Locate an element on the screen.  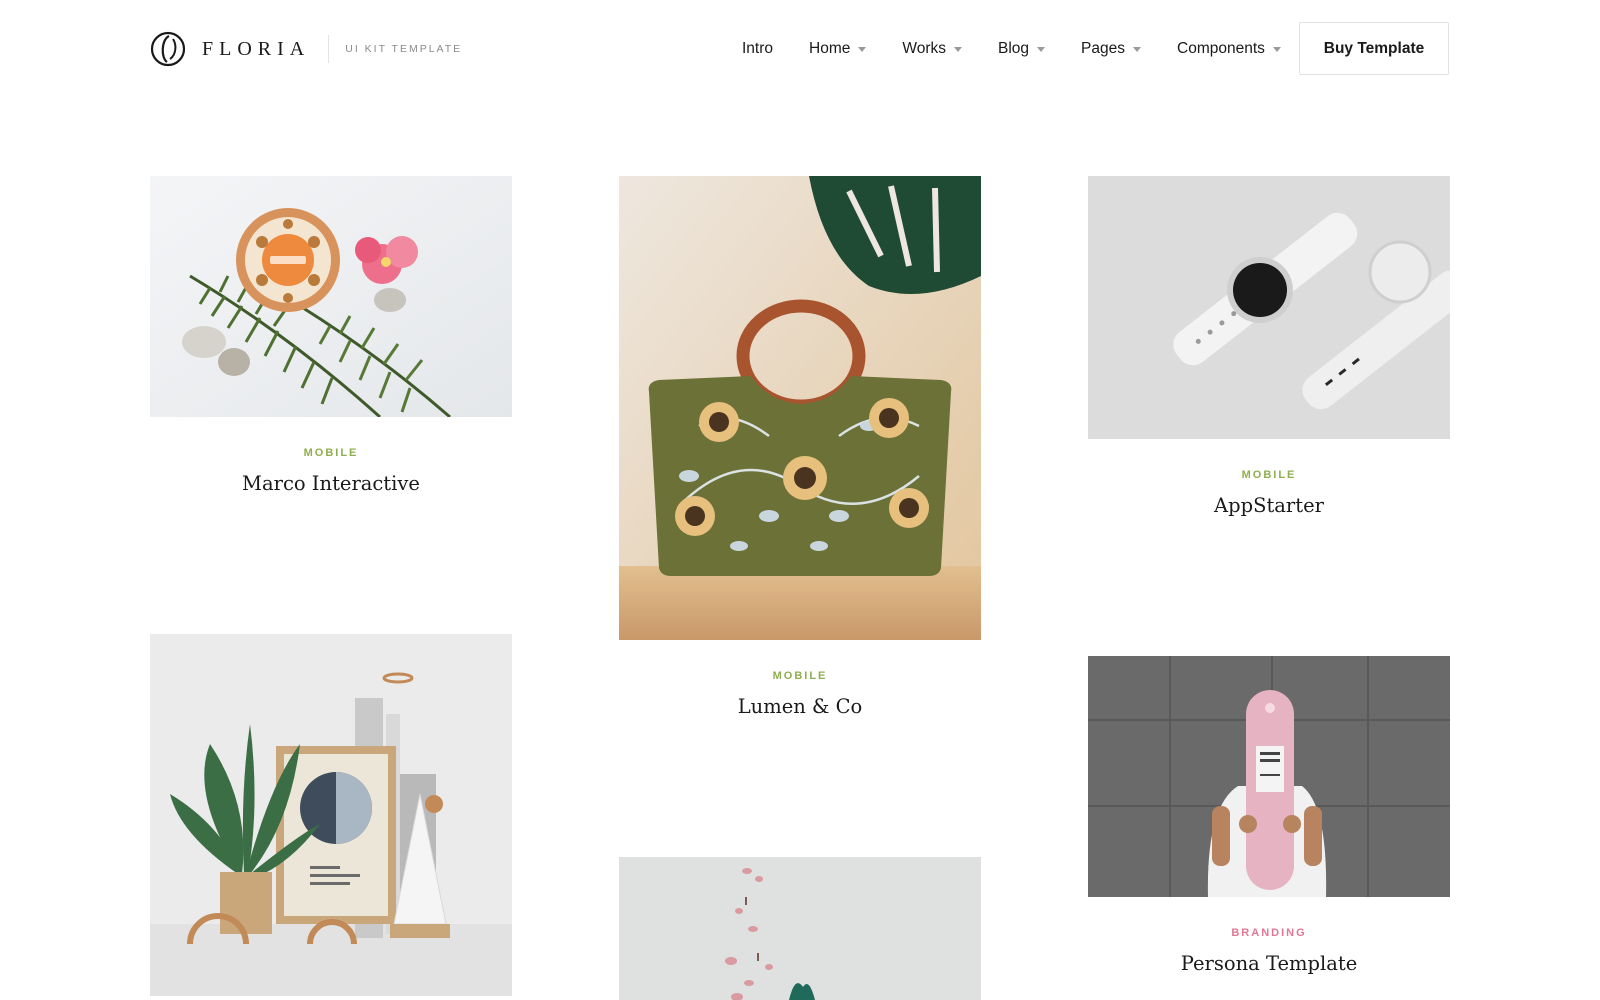
brand: FLORIA UI KIT TEMPLATE is located at coordinates (306, 49).